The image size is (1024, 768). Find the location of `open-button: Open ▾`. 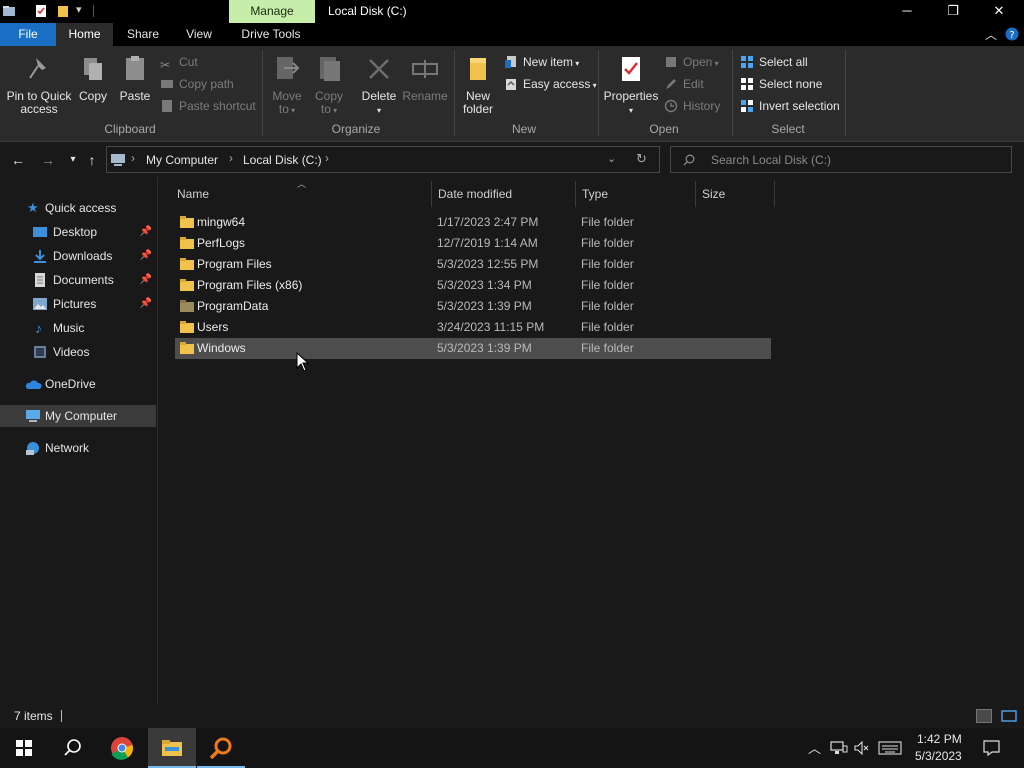

open-button: Open ▾ is located at coordinates (691, 62).